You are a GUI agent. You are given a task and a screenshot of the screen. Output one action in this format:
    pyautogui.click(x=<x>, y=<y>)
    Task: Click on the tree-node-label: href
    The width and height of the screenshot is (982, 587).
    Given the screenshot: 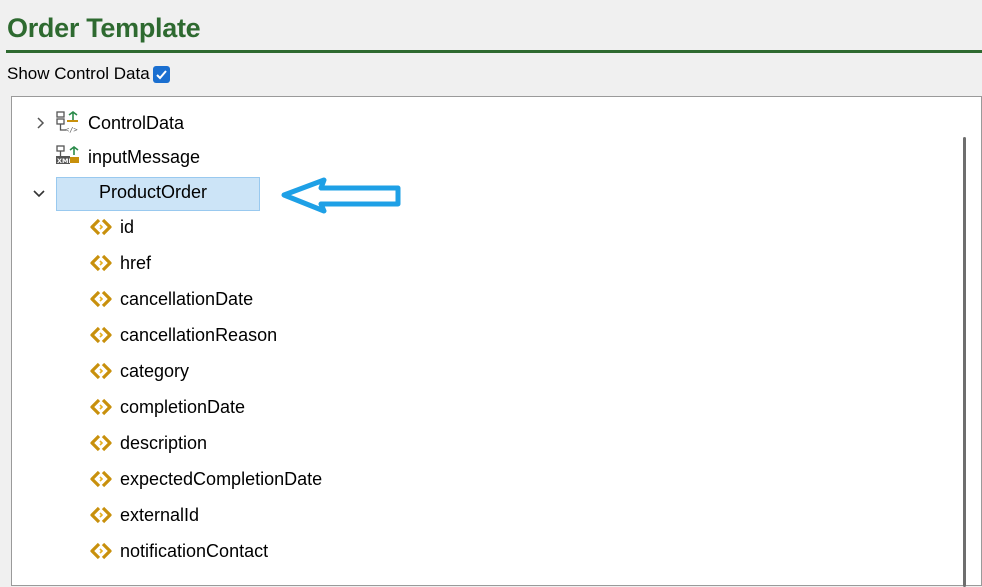 What is the action you would take?
    pyautogui.click(x=136, y=263)
    